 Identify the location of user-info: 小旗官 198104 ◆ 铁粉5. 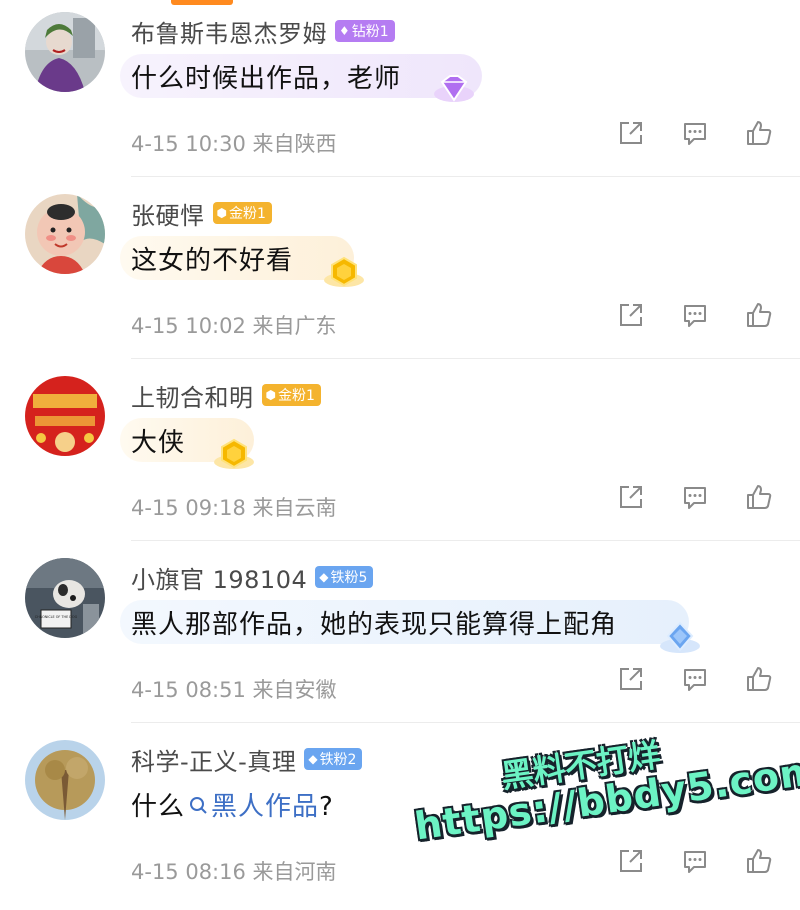
(252, 577).